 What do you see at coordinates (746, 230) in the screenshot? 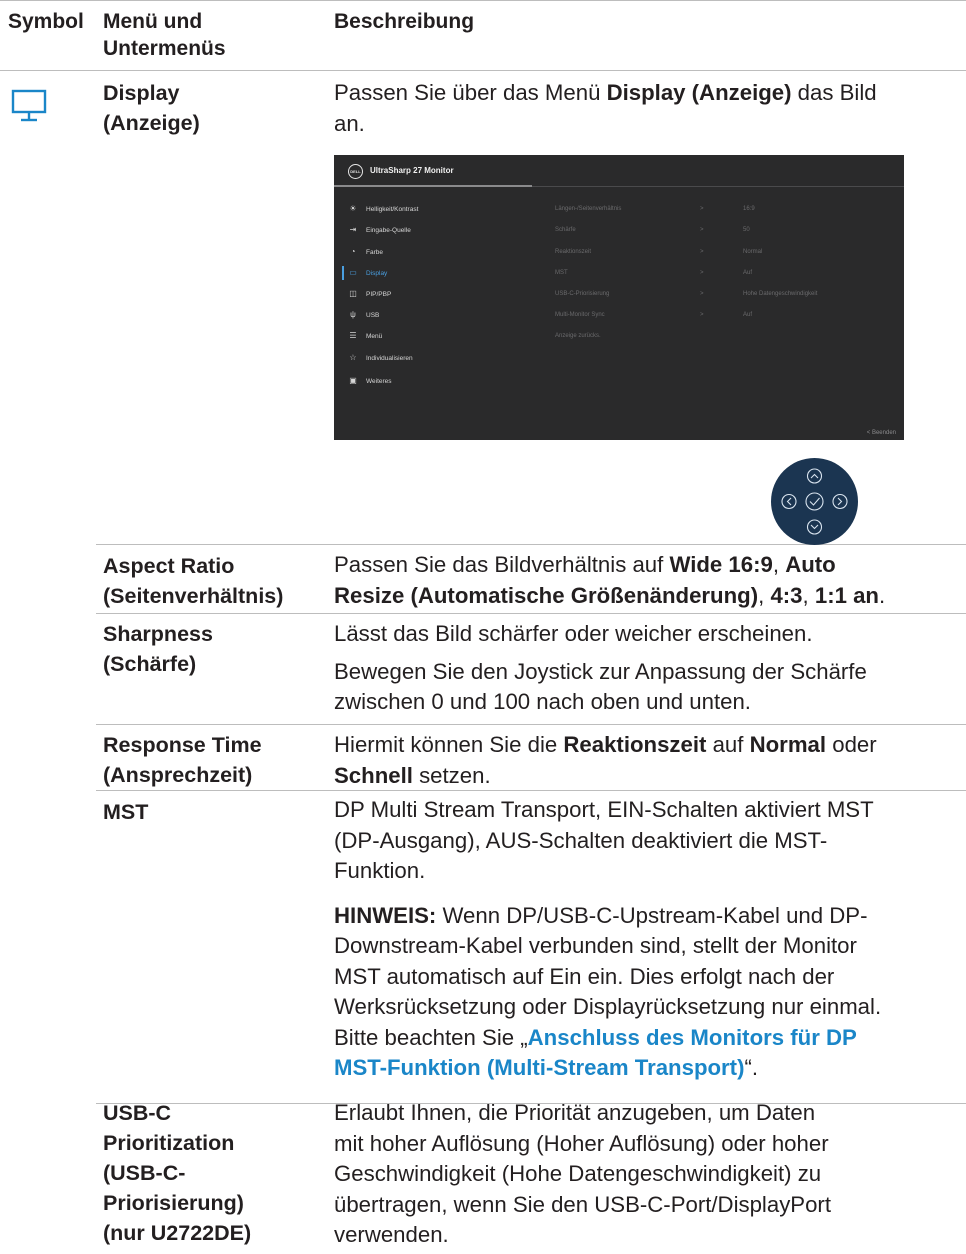
I see `osd-submenu-value: 50` at bounding box center [746, 230].